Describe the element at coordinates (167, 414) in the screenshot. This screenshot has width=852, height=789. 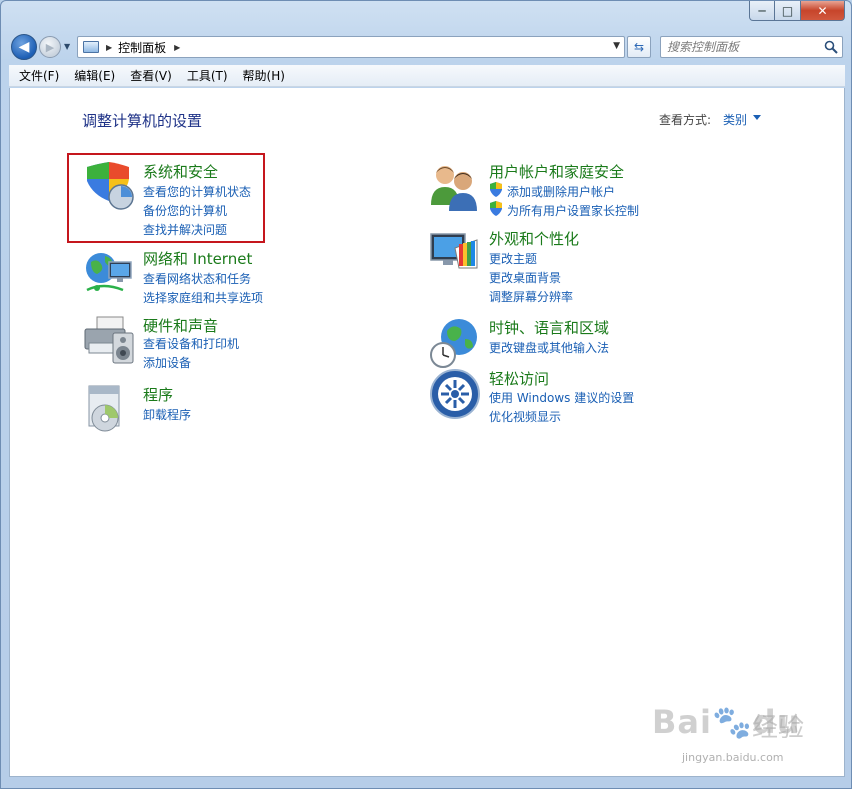
I see `link-uninstall-program: 卸载程序` at that location.